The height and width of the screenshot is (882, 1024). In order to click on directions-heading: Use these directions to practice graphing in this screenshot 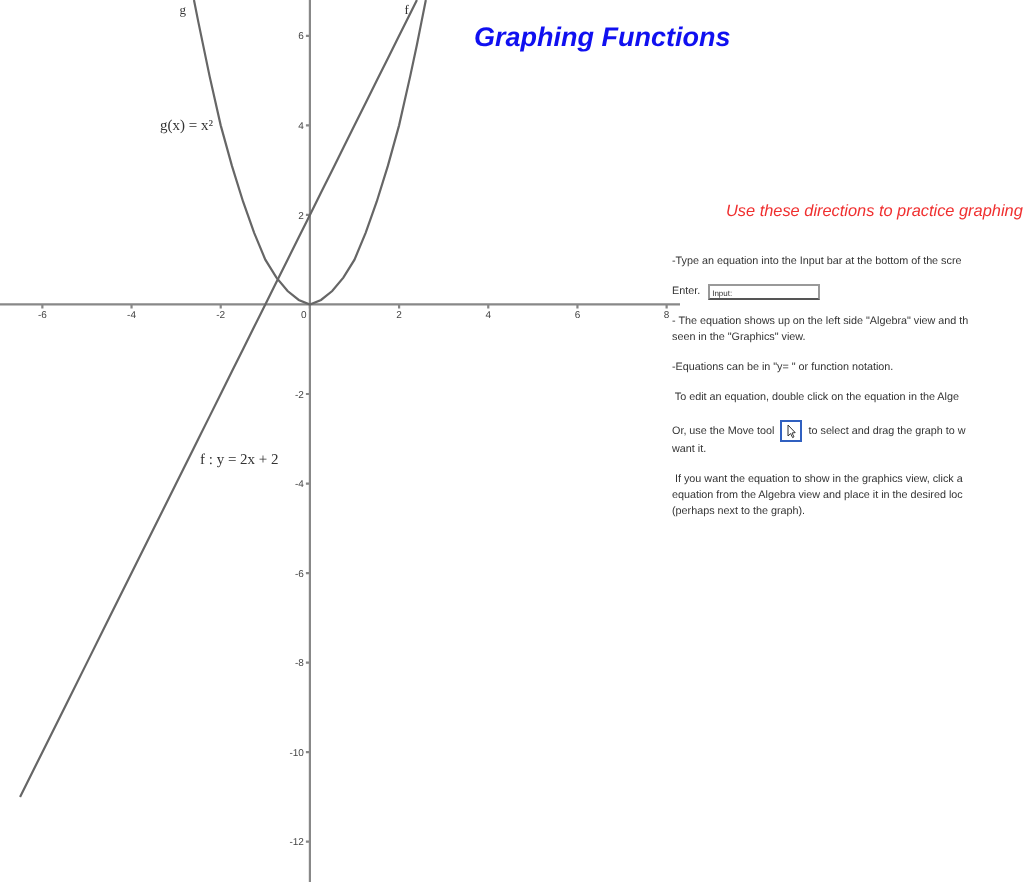, I will do `click(874, 211)`.